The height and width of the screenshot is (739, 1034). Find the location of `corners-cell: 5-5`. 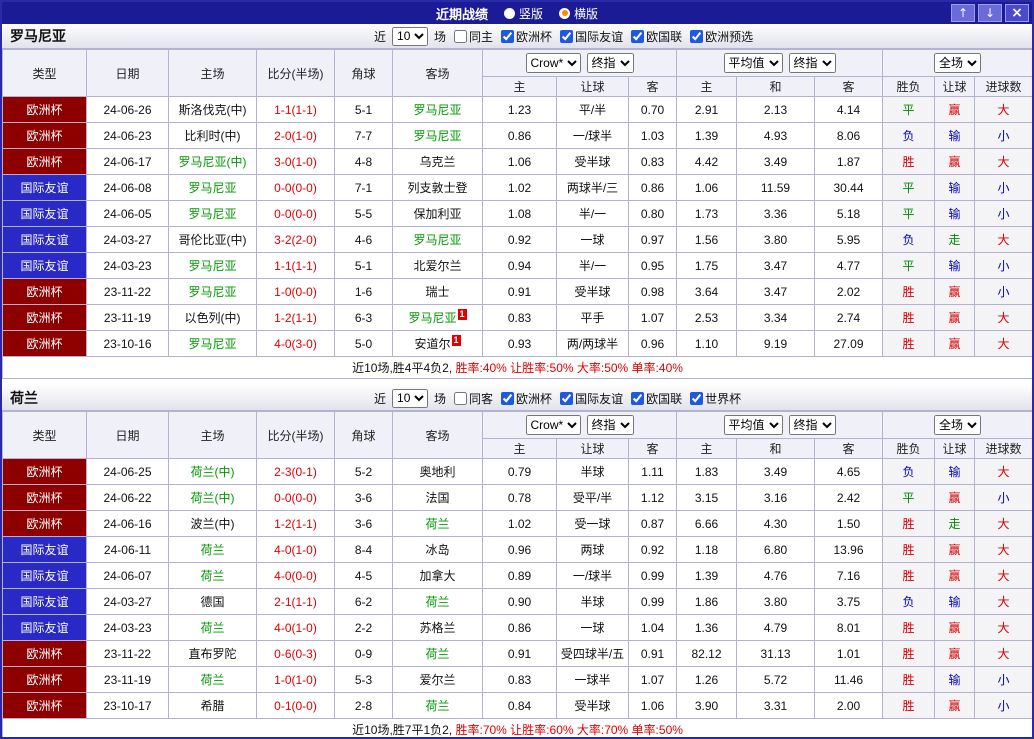

corners-cell: 5-5 is located at coordinates (363, 213).